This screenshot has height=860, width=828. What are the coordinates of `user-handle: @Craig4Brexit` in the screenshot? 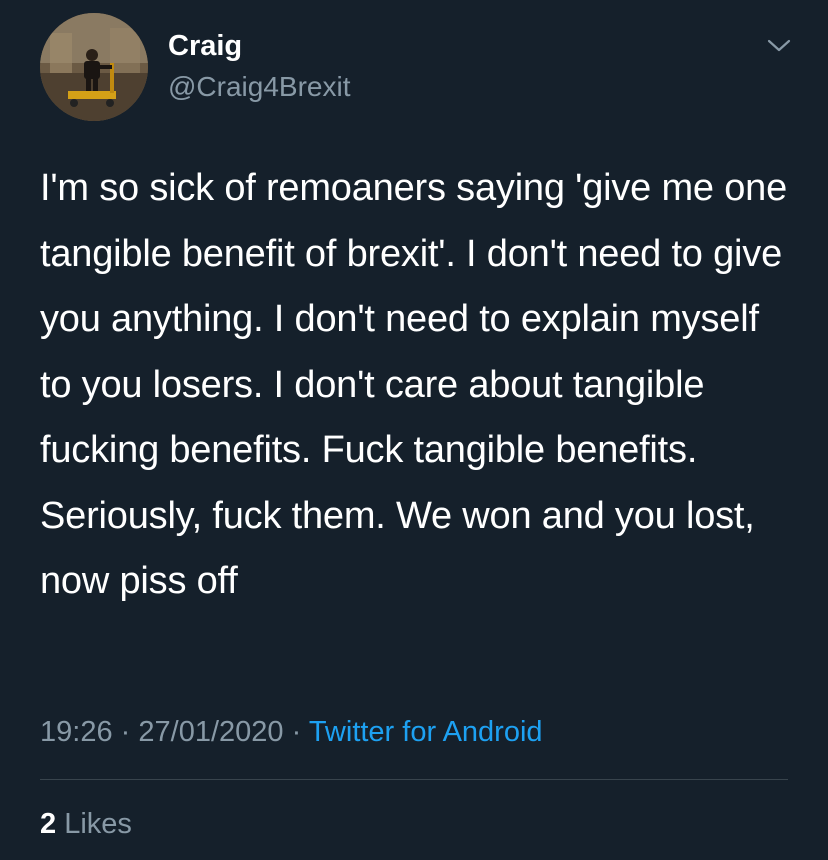 It's located at (259, 87).